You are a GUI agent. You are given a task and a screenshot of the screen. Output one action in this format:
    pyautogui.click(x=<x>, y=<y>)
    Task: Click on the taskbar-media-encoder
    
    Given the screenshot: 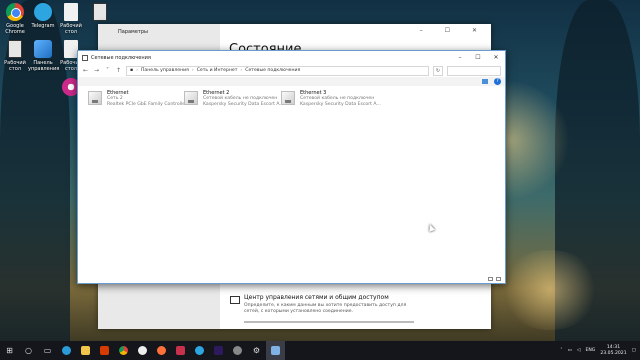 What is the action you would take?
    pyautogui.click(x=218, y=350)
    